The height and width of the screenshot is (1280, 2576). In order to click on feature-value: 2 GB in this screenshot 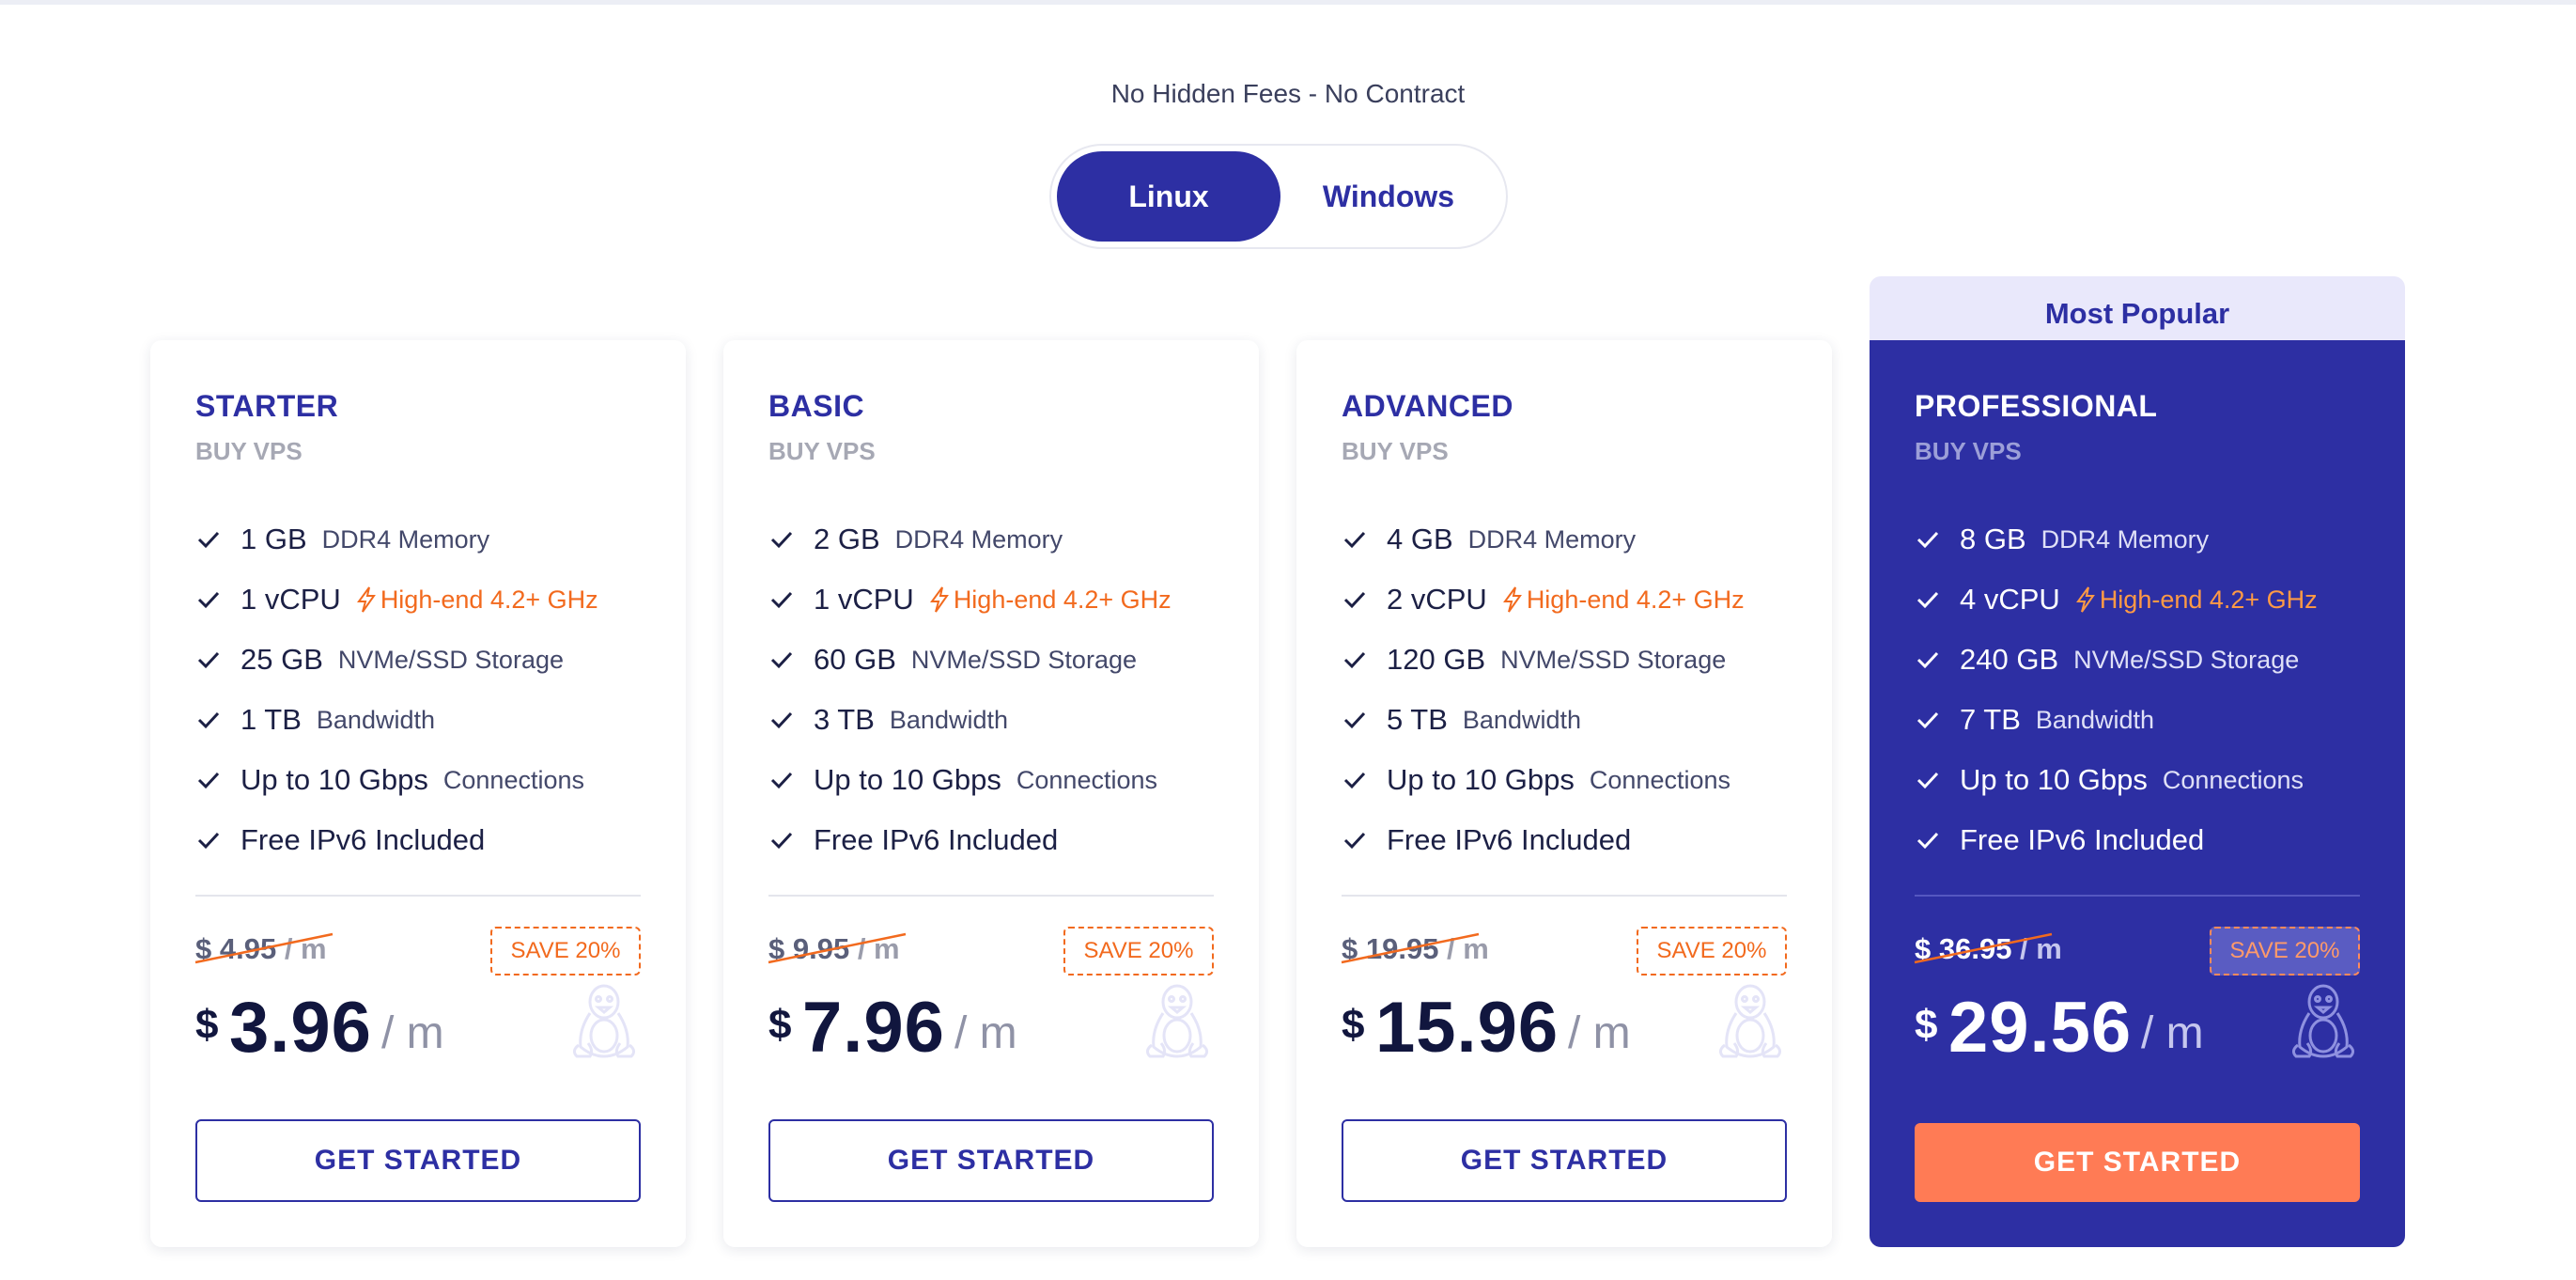, I will do `click(847, 539)`.